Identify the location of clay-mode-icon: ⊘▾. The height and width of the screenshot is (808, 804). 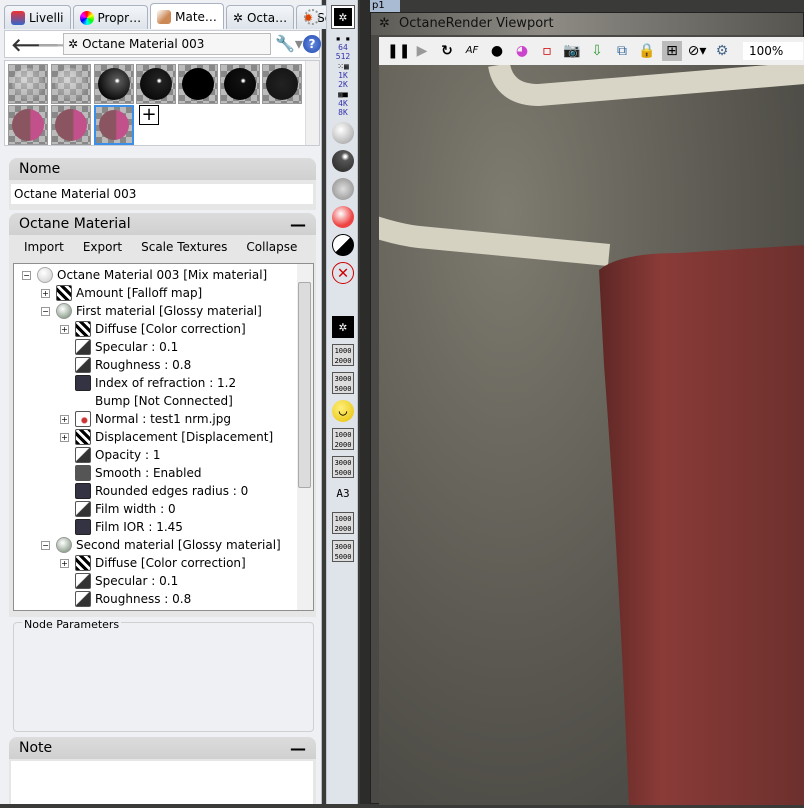
(697, 51).